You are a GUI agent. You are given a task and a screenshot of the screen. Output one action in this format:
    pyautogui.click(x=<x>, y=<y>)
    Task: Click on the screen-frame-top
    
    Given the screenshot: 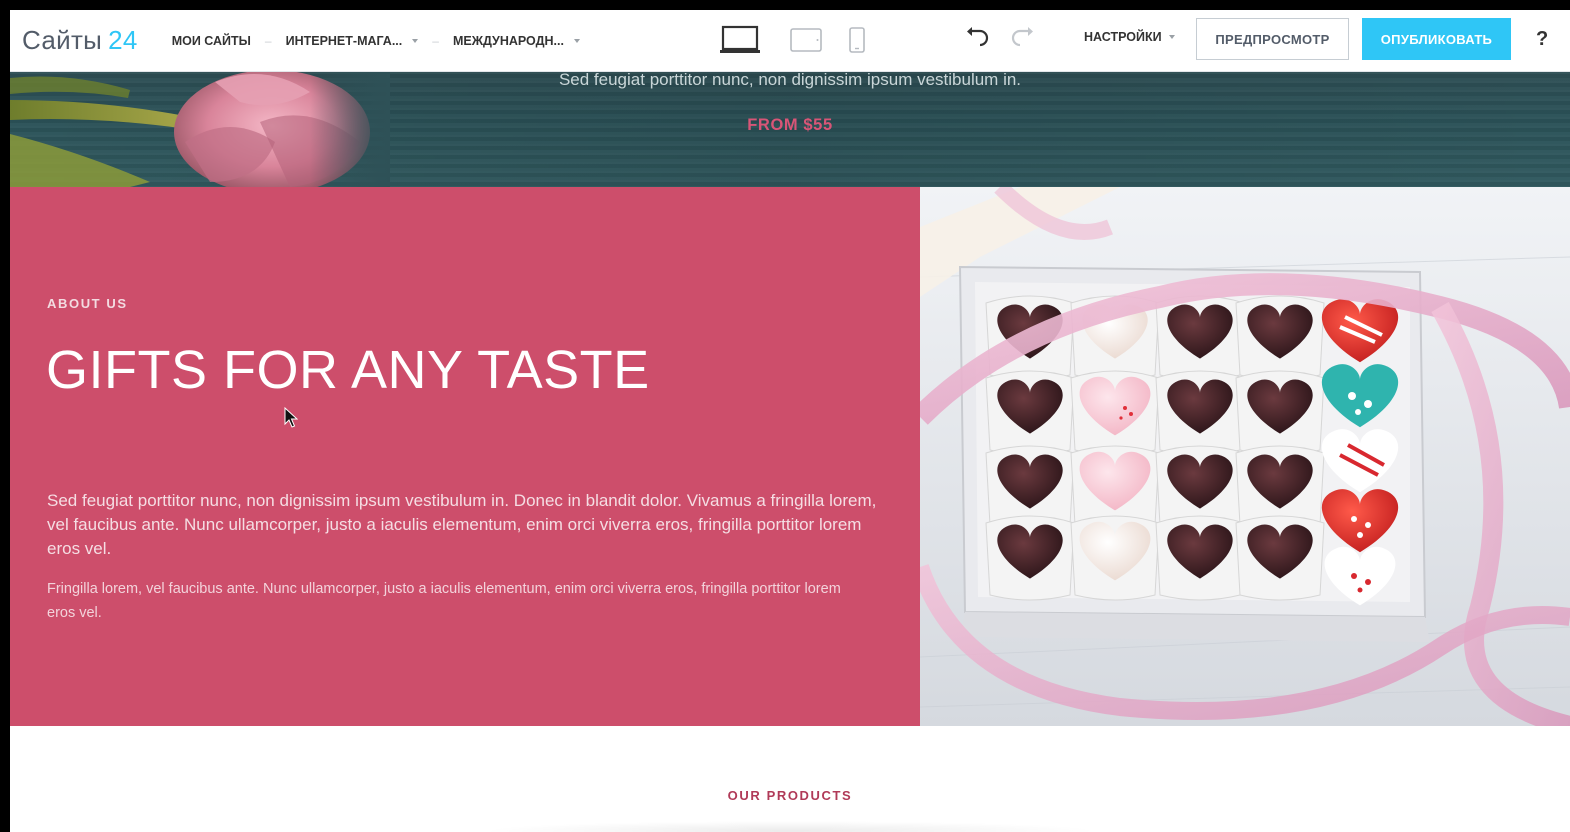 What is the action you would take?
    pyautogui.click(x=785, y=5)
    